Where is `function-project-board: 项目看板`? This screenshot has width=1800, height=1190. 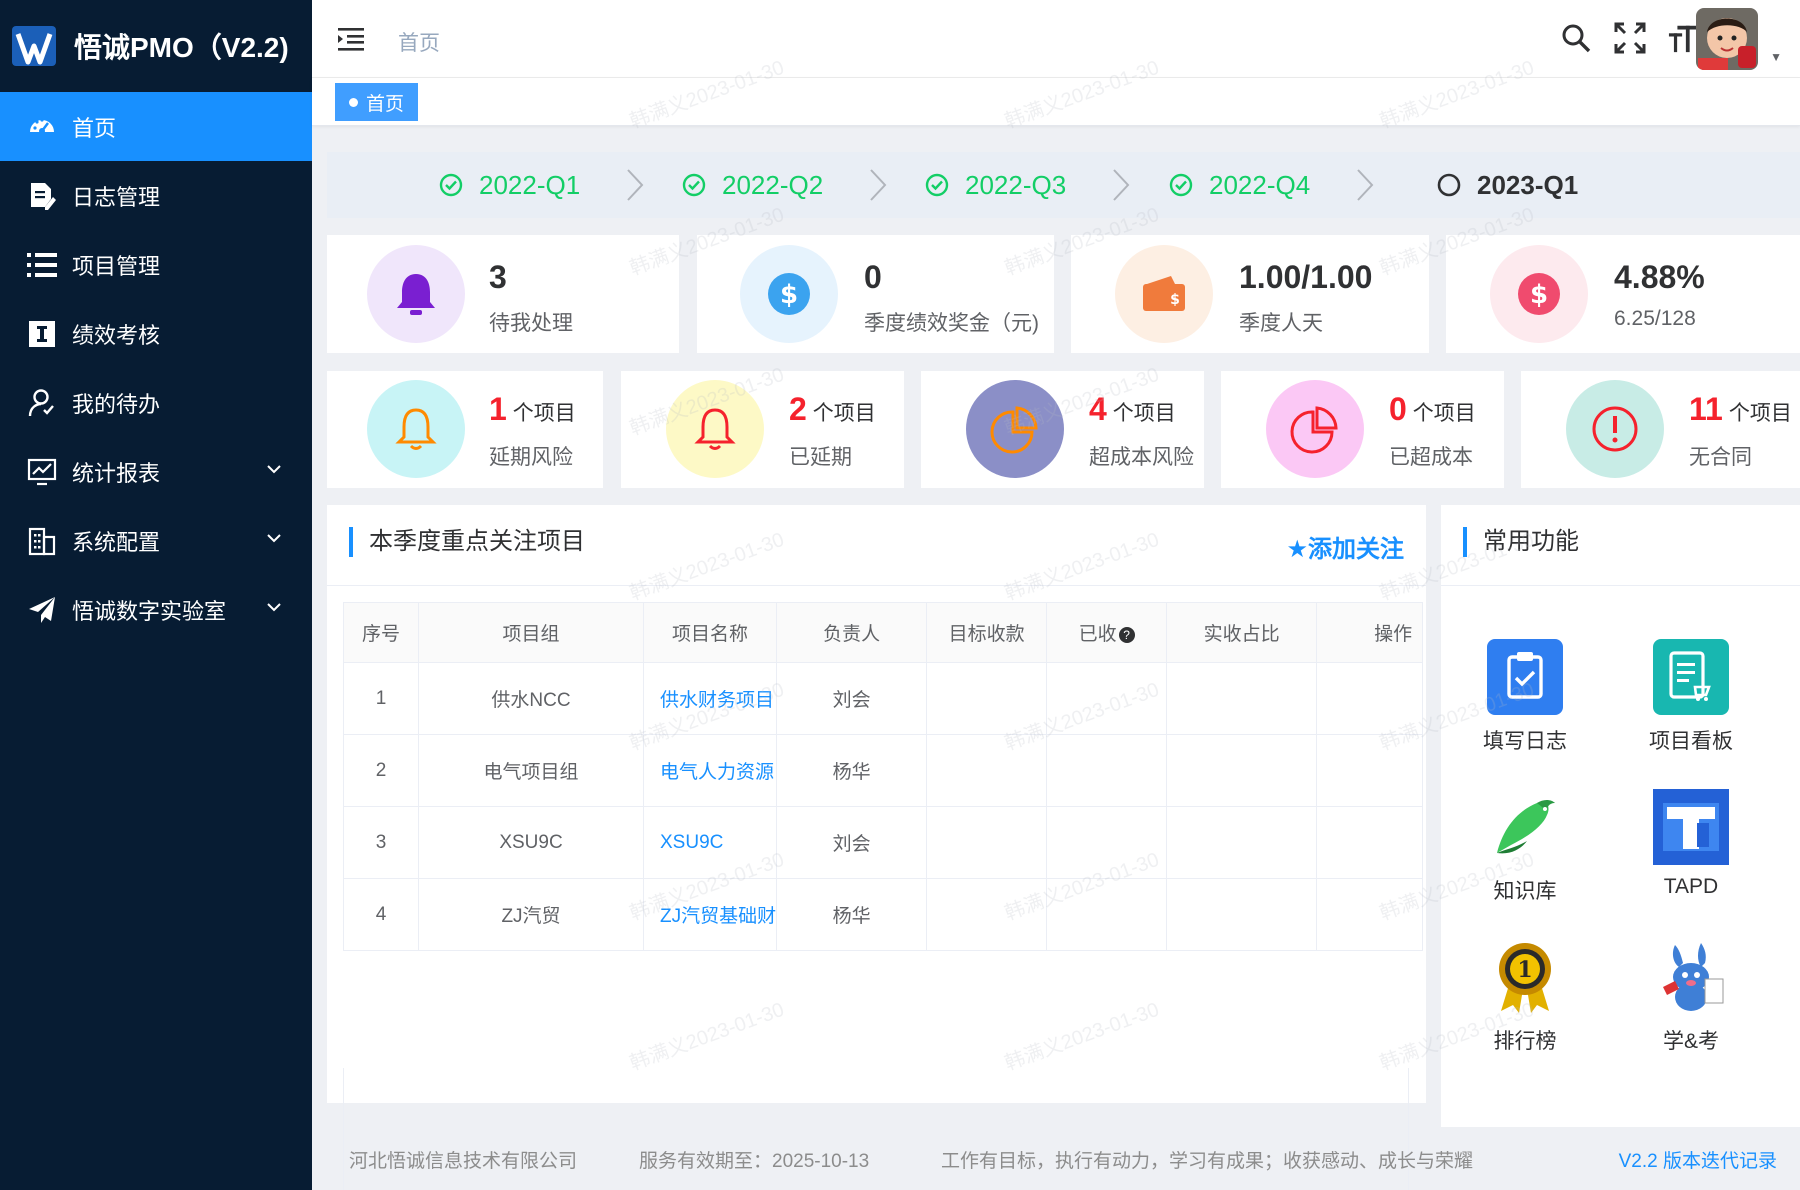 function-project-board: 项目看板 is located at coordinates (1691, 697).